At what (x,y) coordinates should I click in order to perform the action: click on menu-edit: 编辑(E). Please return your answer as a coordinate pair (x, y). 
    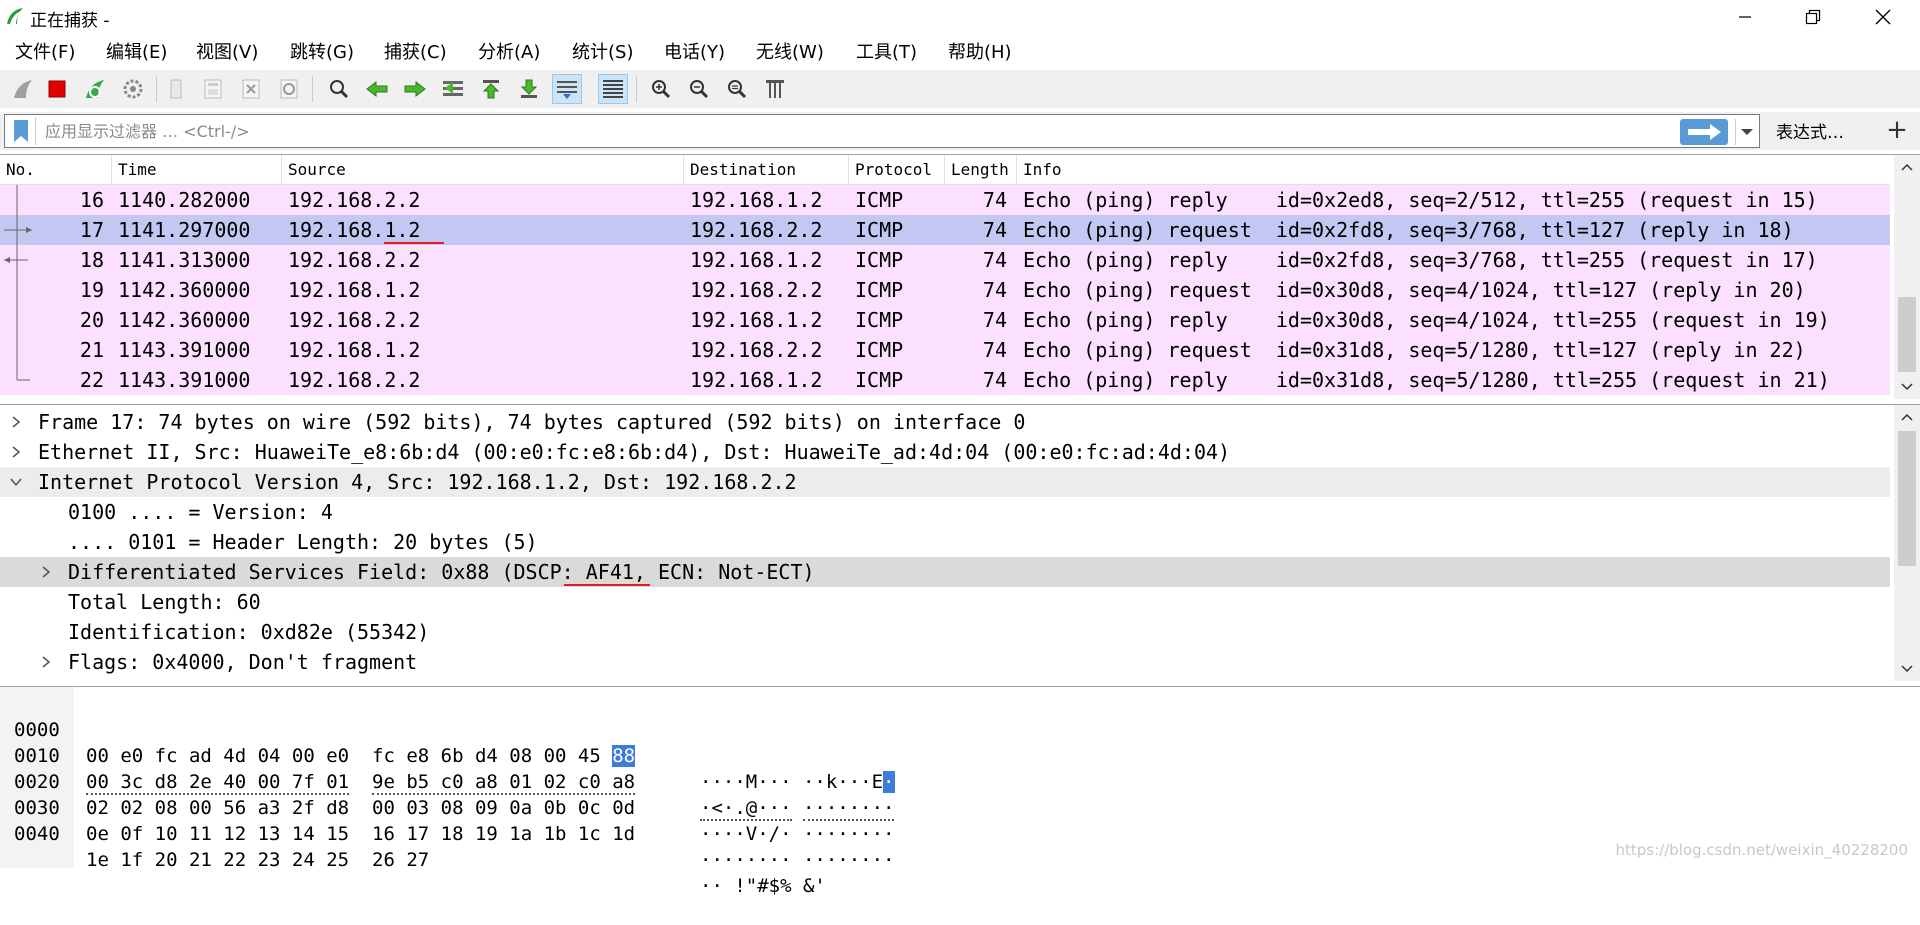
    Looking at the image, I should click on (136, 51).